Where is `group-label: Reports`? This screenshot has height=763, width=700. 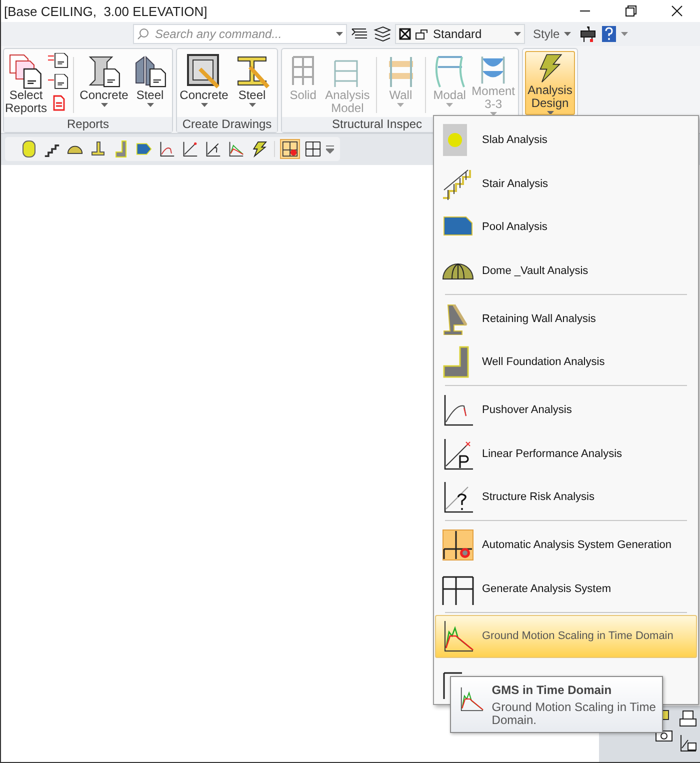 group-label: Reports is located at coordinates (88, 124).